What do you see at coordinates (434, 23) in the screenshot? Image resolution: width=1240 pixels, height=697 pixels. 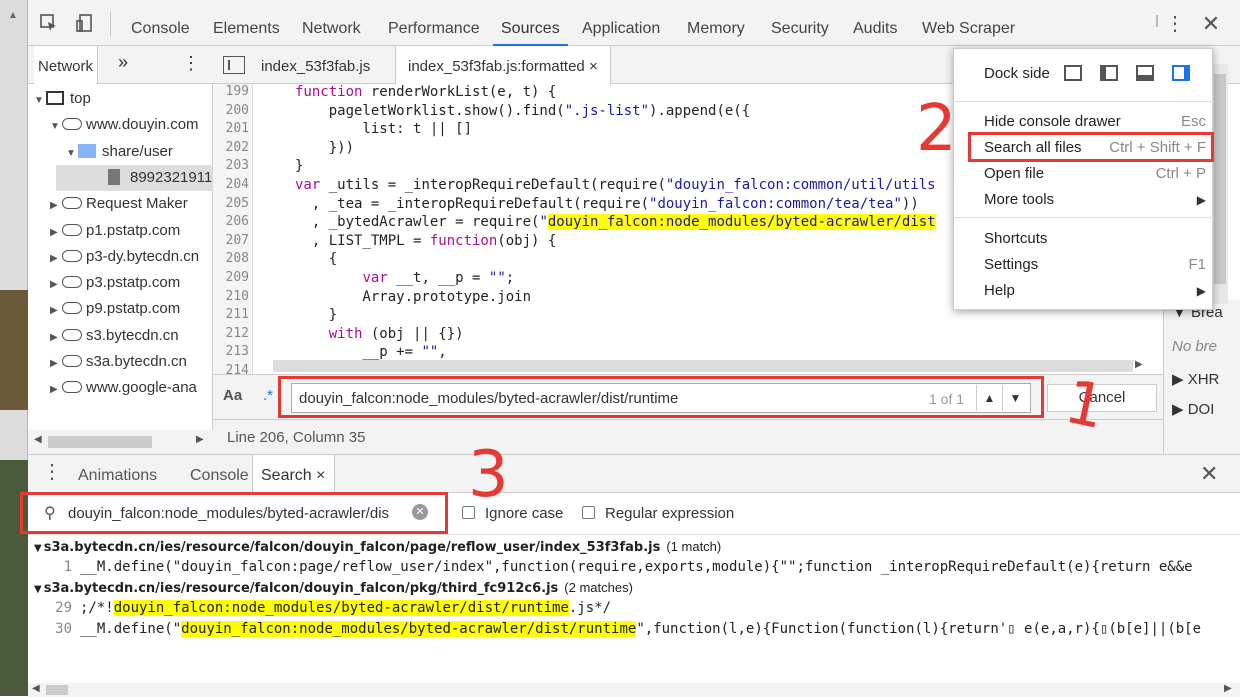 I see `tab-performance: Performance` at bounding box center [434, 23].